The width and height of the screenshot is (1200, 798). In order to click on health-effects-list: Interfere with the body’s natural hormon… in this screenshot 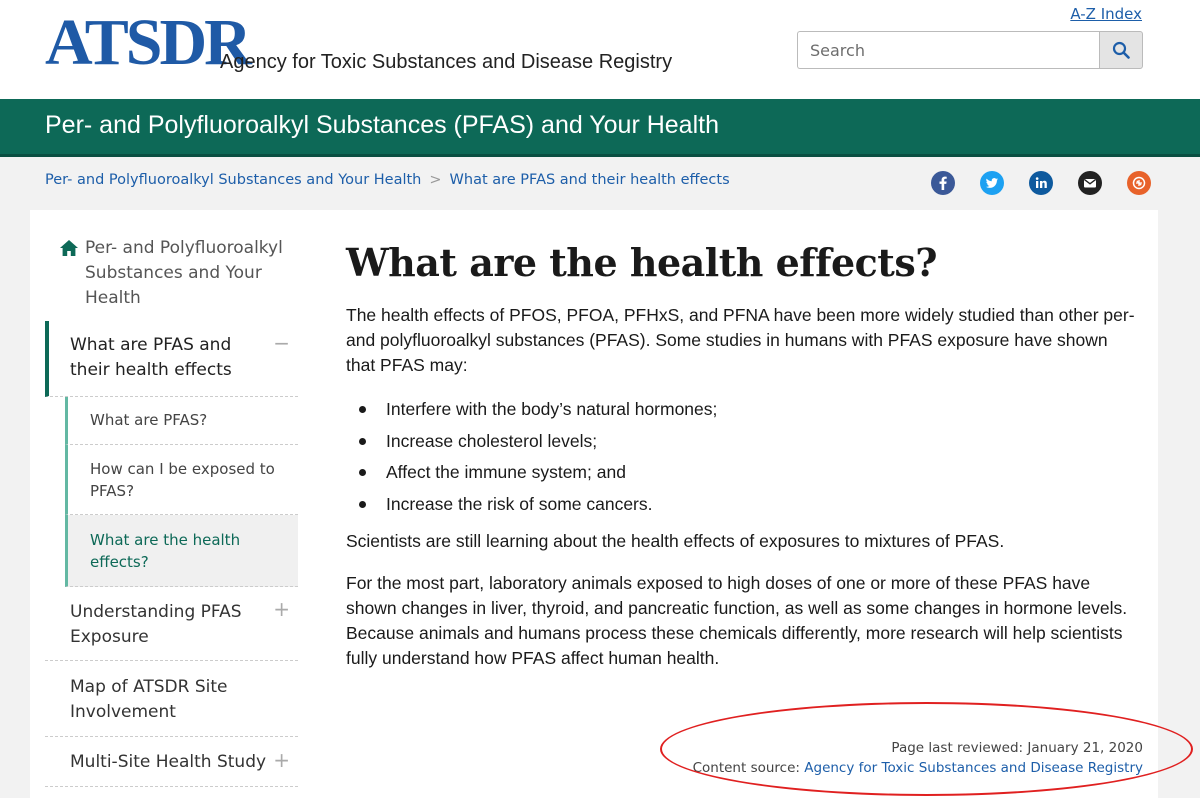, I will do `click(538, 457)`.